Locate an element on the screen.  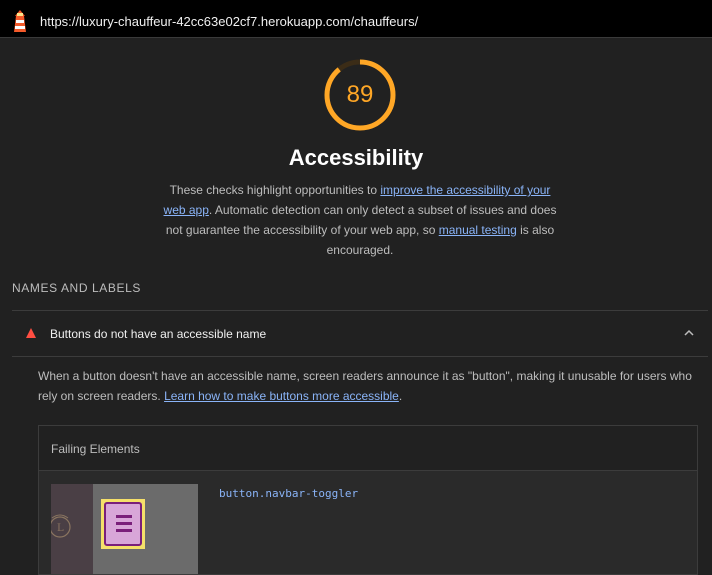
logo-emblem-icon: L is located at coordinates (61, 526).